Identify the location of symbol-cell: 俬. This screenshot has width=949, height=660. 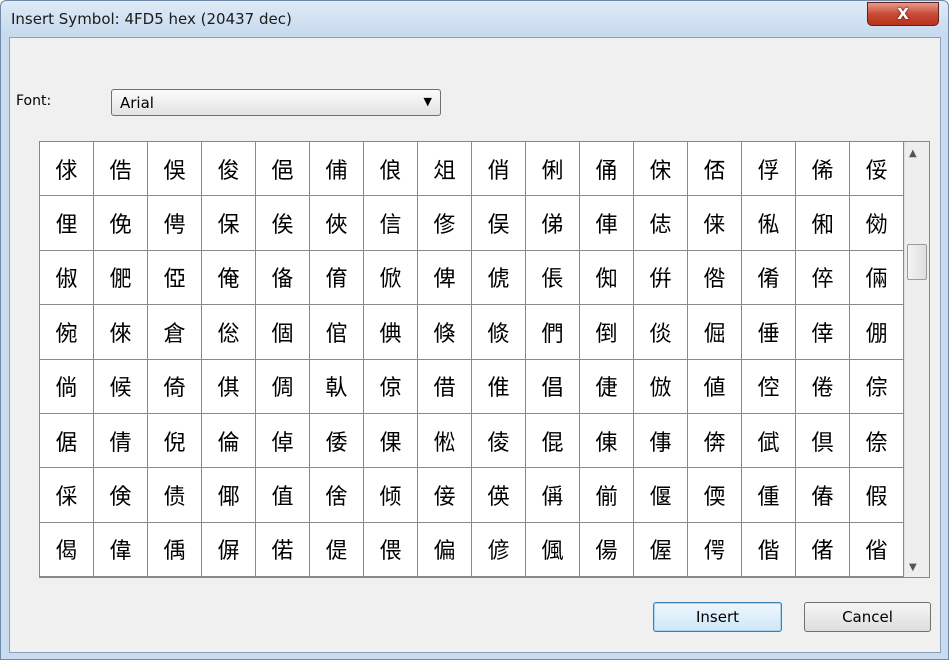
(769, 223).